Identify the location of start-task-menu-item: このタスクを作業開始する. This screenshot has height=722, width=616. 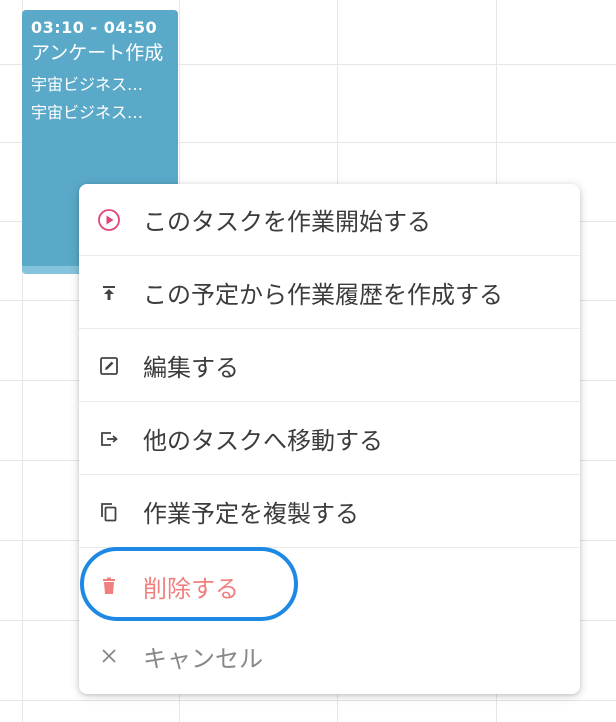
(329, 220).